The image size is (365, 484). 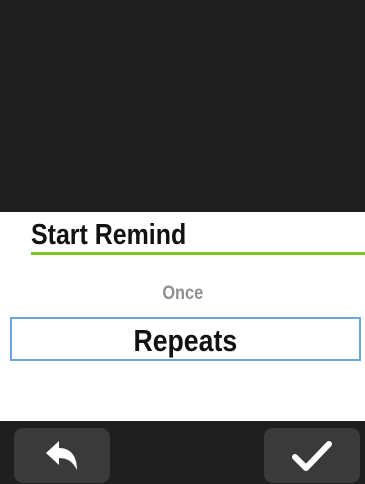 I want to click on option-once: Once, so click(x=182, y=294).